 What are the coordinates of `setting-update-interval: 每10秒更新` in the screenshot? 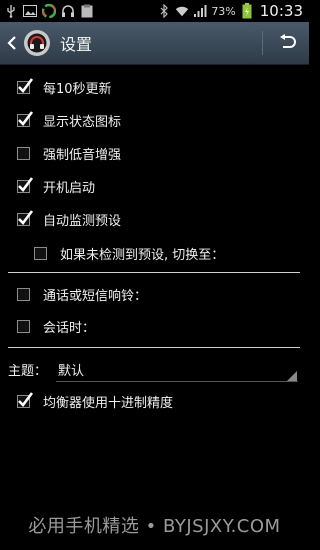 It's located at (154, 87).